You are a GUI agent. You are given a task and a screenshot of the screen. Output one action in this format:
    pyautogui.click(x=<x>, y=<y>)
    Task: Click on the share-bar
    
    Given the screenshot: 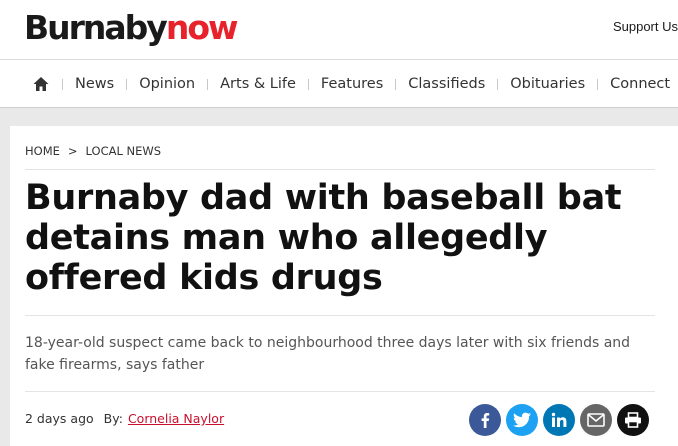 What is the action you would take?
    pyautogui.click(x=559, y=420)
    